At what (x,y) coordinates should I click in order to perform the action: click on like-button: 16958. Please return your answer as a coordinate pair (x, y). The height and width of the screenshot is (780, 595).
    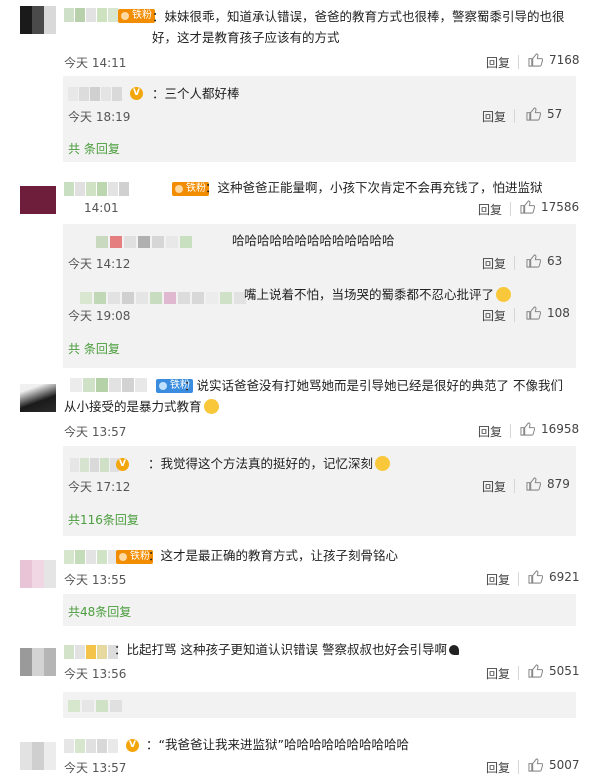
    Looking at the image, I should click on (549, 429).